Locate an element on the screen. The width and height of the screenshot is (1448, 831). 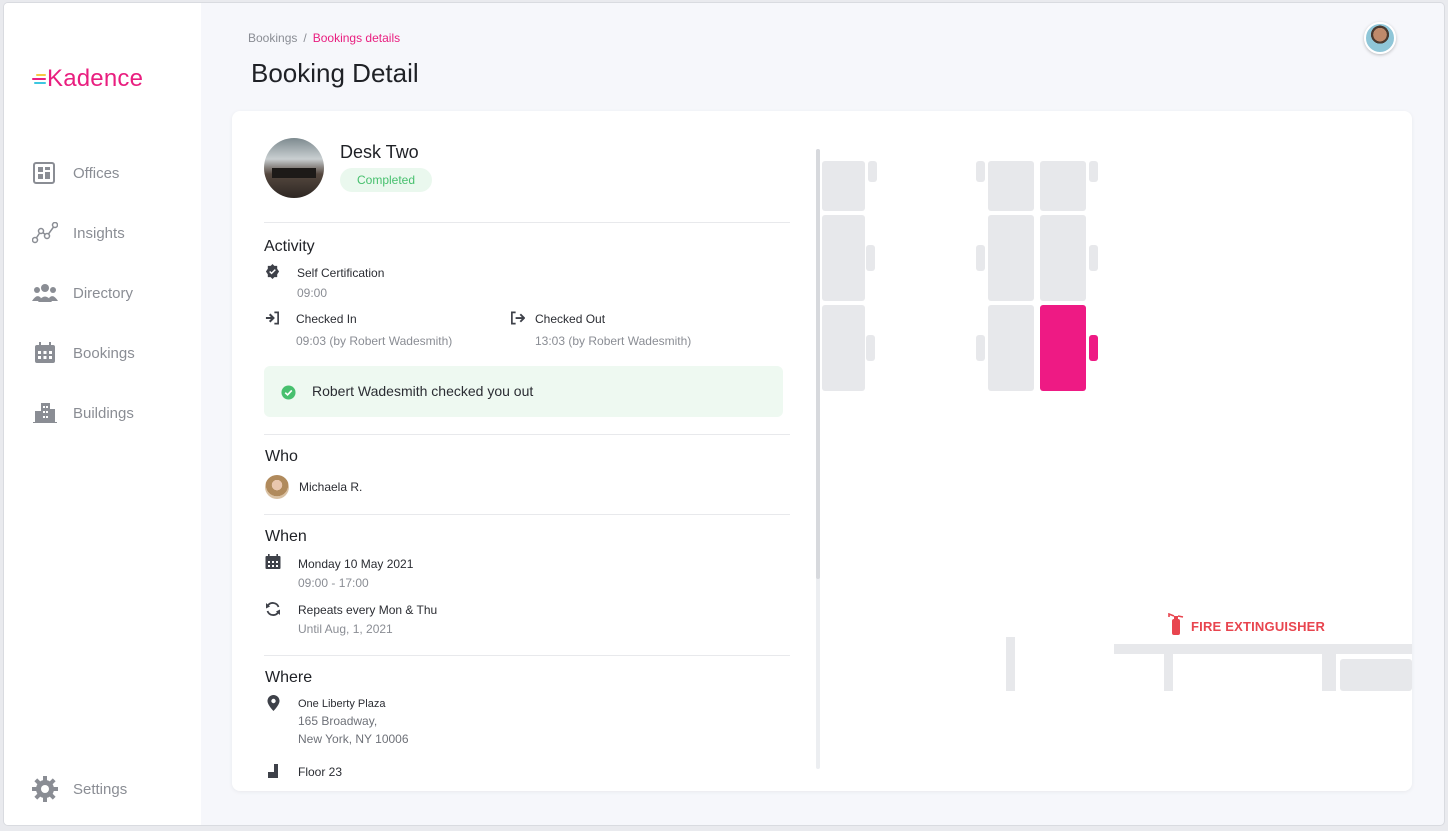
alert-message: Robert Wadesmith checked you out is located at coordinates (423, 391).